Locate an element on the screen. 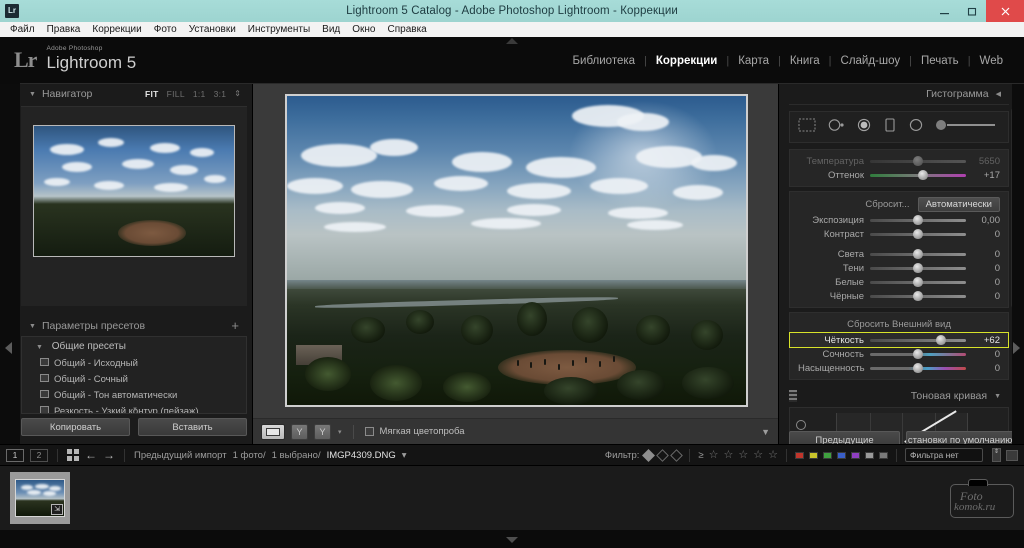  menu-item-help: Справка is located at coordinates (407, 29).